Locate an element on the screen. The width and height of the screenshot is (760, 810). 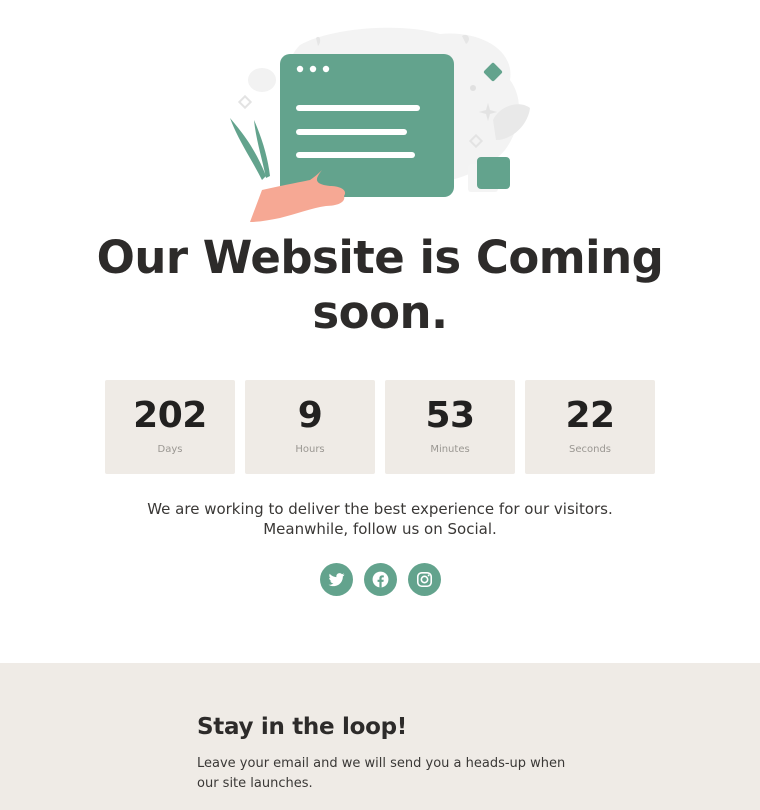
countdown-hours: 9 Hours is located at coordinates (310, 427).